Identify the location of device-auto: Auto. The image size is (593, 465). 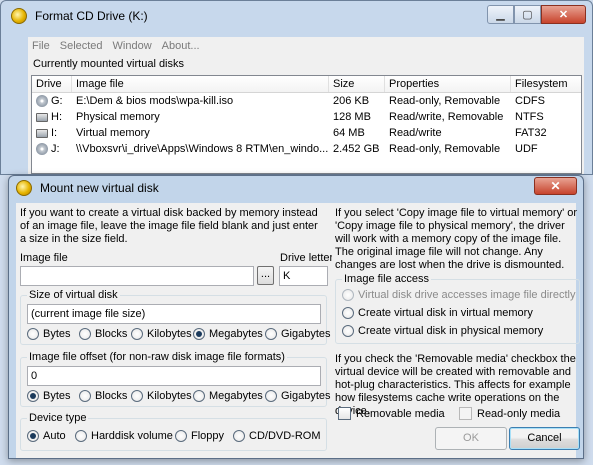
(51, 436).